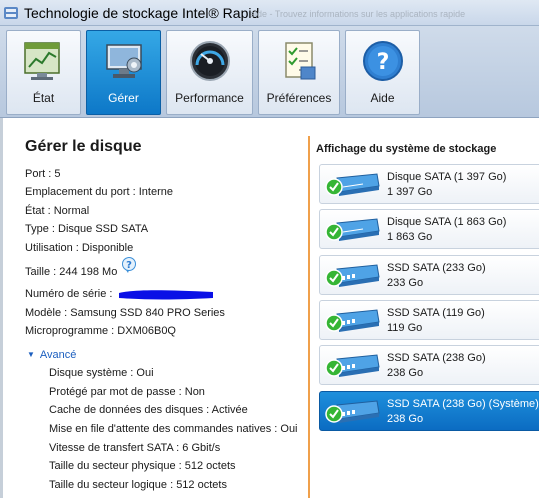  I want to click on advanced-toggle: ▼ Avancé, so click(51, 355).